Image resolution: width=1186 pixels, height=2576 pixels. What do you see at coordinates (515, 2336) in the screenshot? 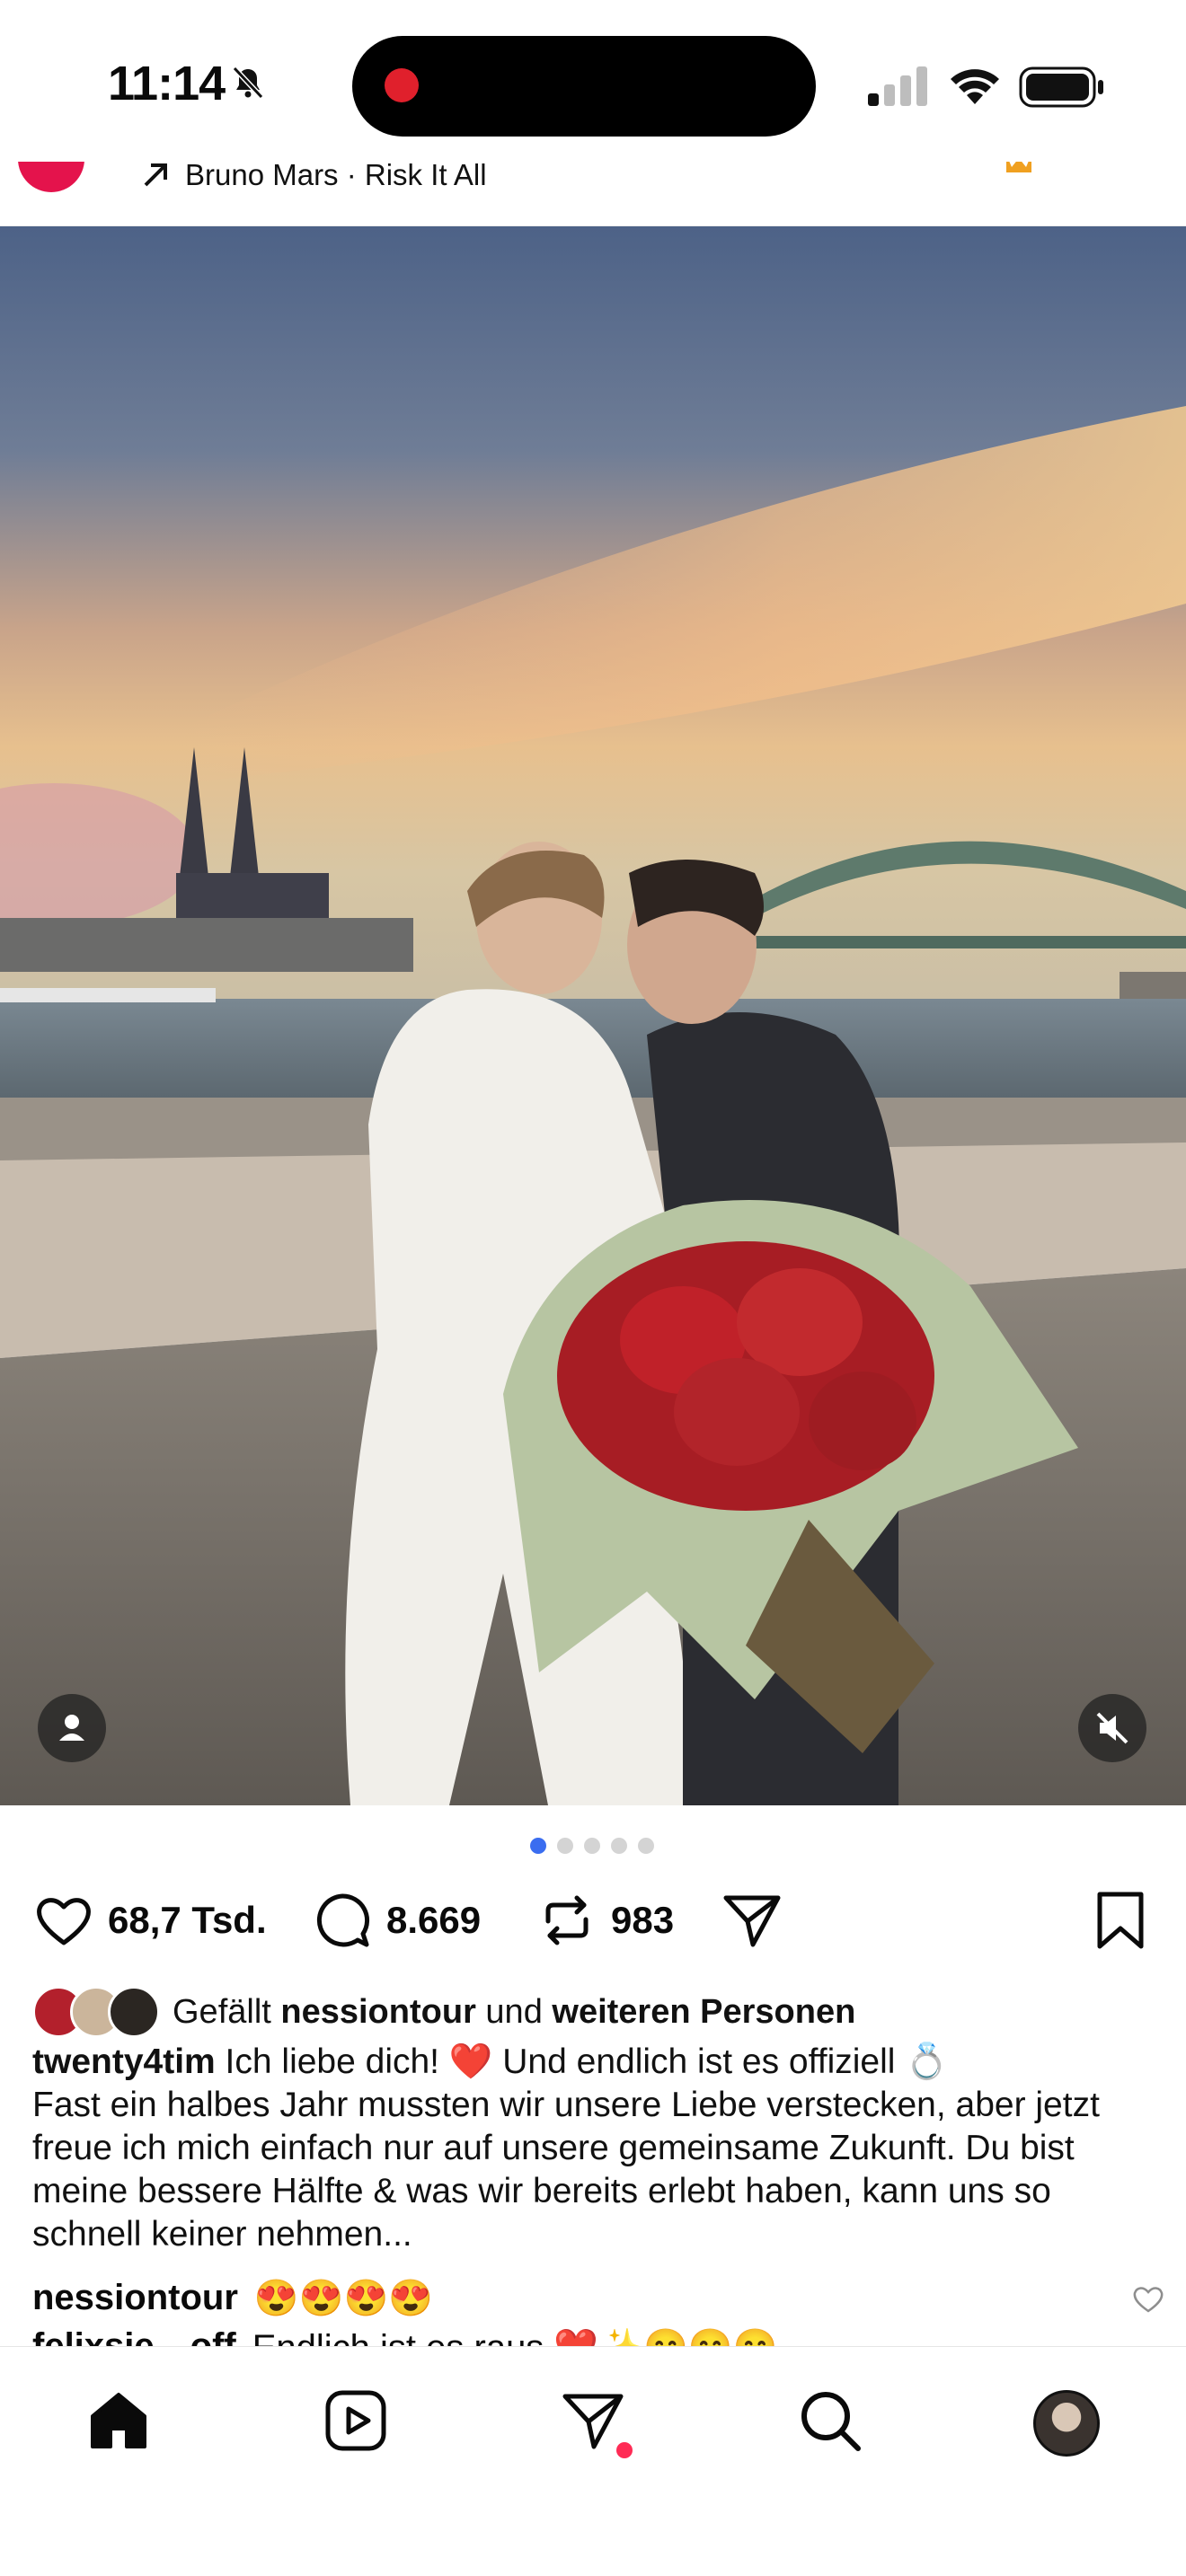
I see `comment-text: Endlich ist es raus ❤️✨😄😄😄` at bounding box center [515, 2336].